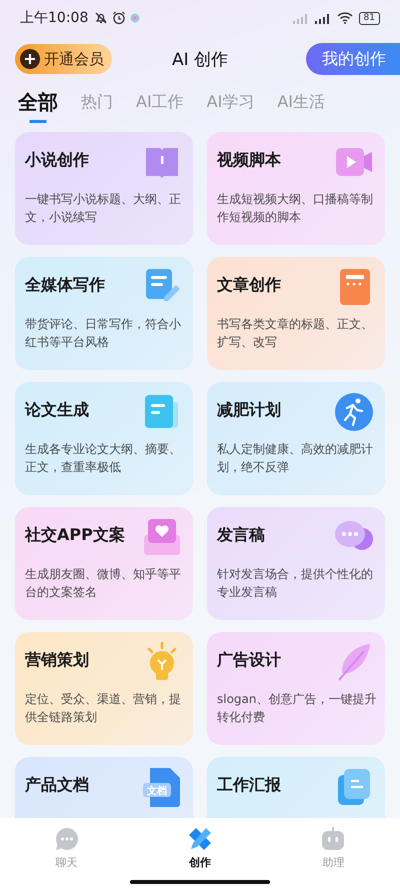 This screenshot has height=889, width=400. I want to click on robot-icon, so click(333, 839).